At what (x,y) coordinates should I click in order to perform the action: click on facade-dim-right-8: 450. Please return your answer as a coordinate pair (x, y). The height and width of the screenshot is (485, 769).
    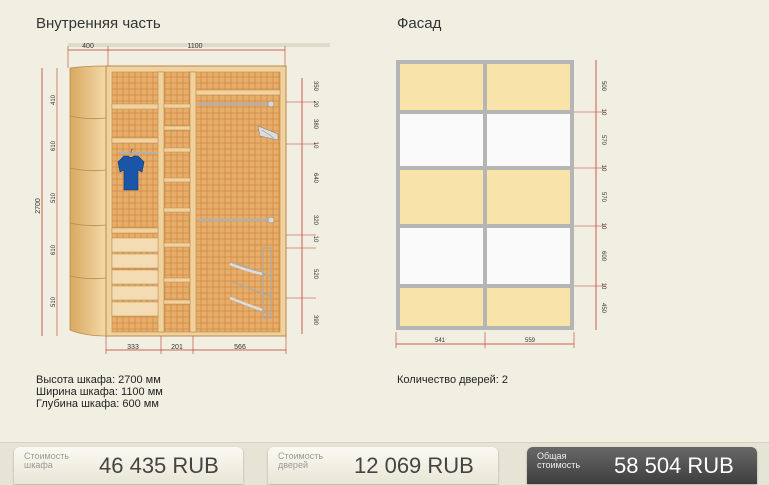
    Looking at the image, I should click on (603, 308).